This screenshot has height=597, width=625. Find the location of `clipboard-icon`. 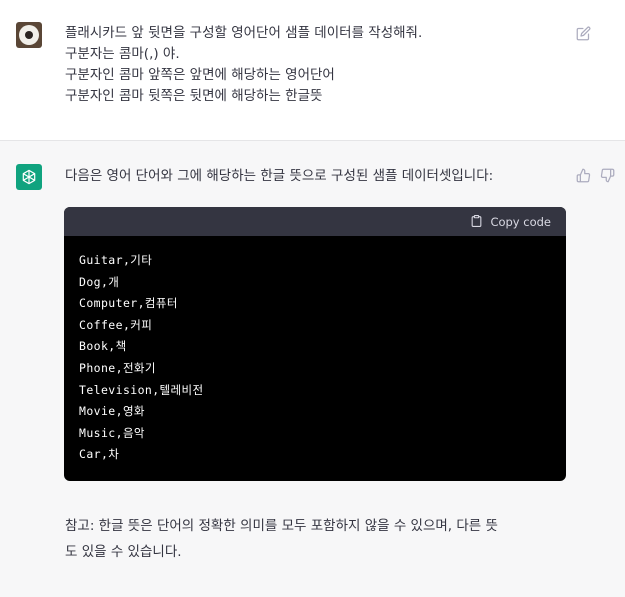

clipboard-icon is located at coordinates (476, 222).